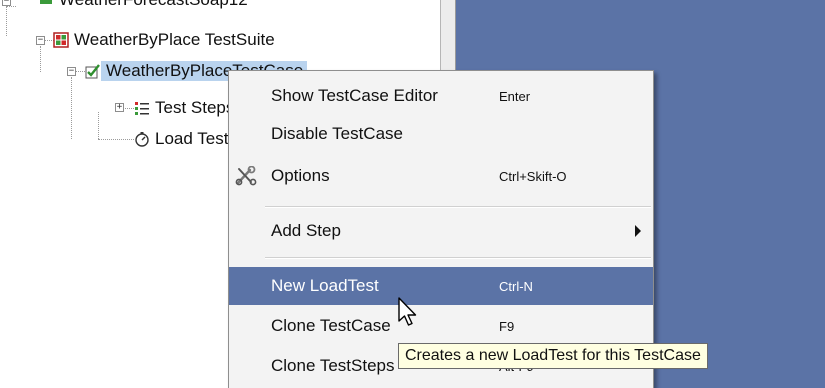  What do you see at coordinates (46, 4) in the screenshot?
I see `interface-icon` at bounding box center [46, 4].